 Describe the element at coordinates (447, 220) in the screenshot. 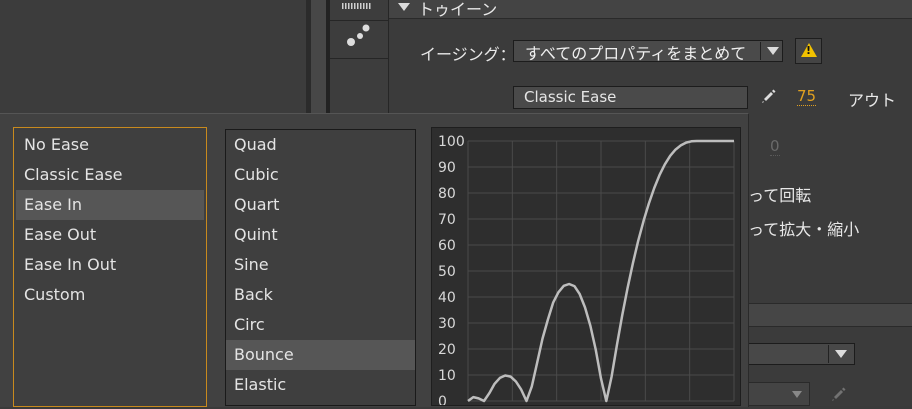

I see `y-tick-label: 70` at that location.